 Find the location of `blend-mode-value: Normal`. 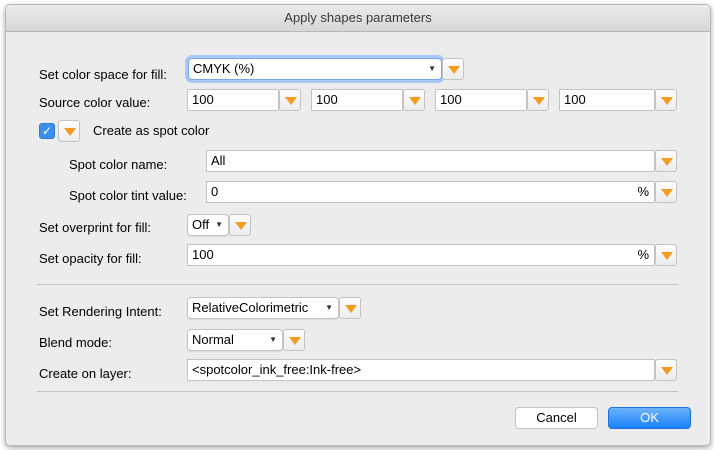

blend-mode-value: Normal is located at coordinates (213, 339).